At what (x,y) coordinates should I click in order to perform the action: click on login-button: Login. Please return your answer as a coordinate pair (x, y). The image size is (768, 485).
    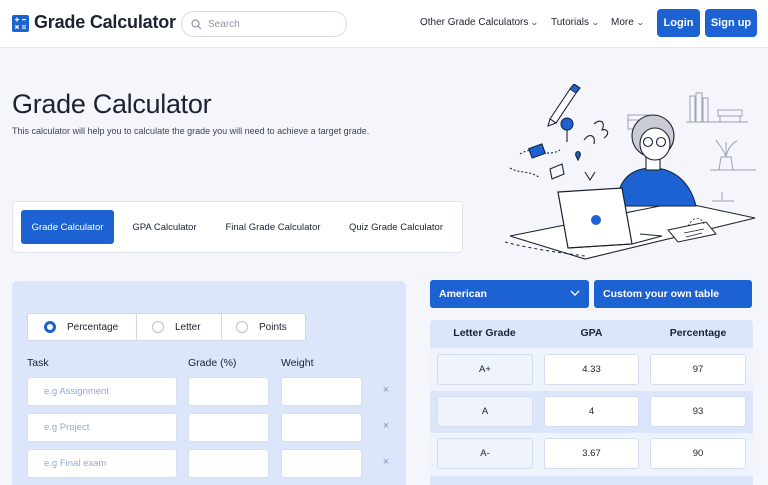
    Looking at the image, I should click on (678, 23).